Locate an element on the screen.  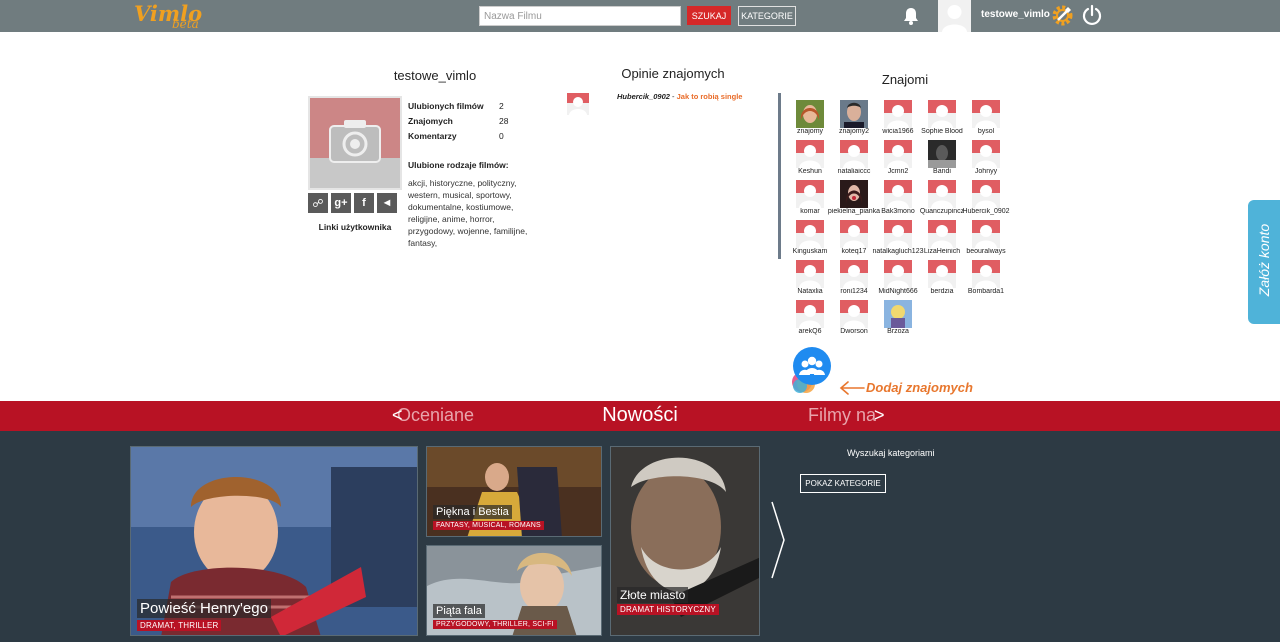
twitter-icon: ◄ is located at coordinates (387, 203).